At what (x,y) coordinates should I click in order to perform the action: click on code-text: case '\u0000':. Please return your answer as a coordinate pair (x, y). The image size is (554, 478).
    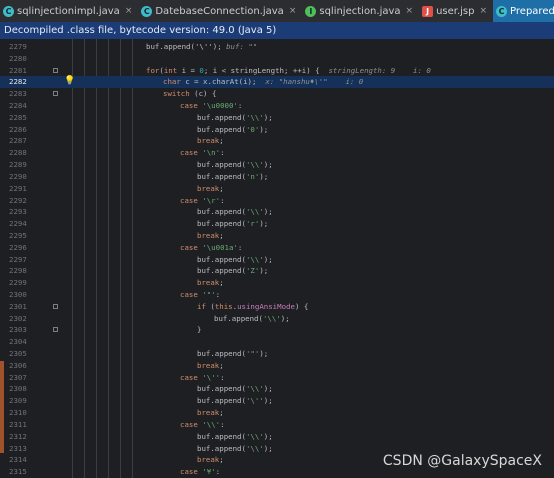
    Looking at the image, I should click on (211, 106).